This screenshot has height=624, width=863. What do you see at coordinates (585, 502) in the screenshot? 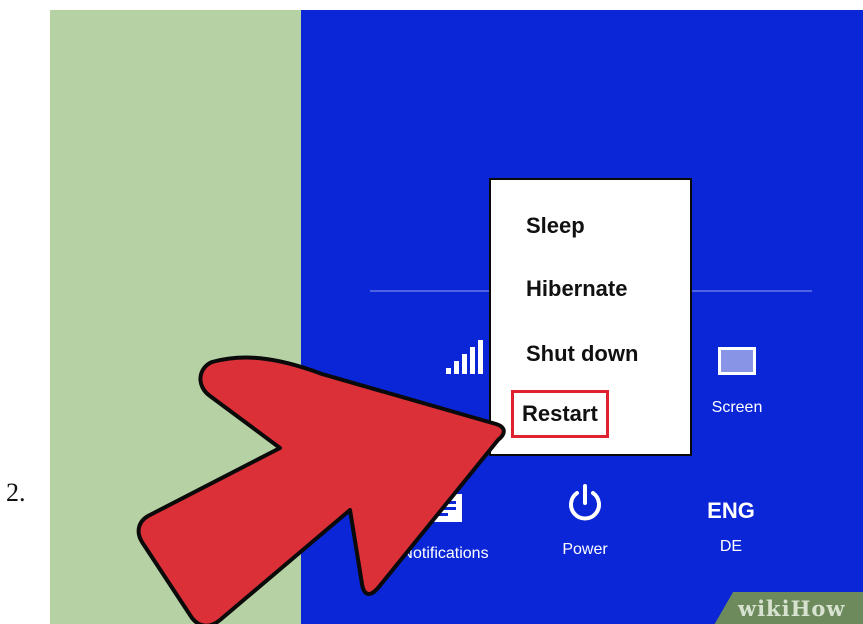
I see `power-icon` at bounding box center [585, 502].